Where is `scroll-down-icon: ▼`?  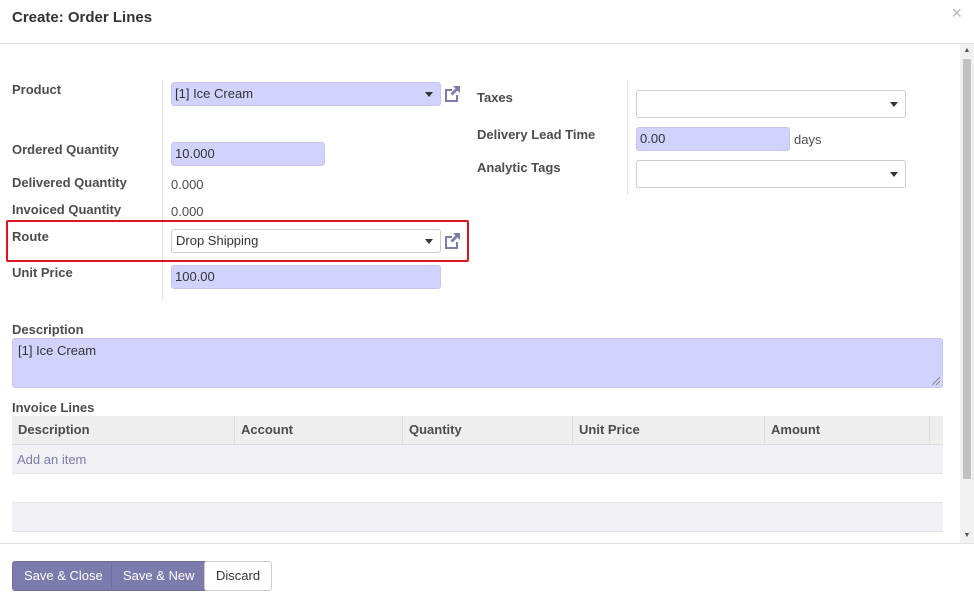 scroll-down-icon: ▼ is located at coordinates (967, 536).